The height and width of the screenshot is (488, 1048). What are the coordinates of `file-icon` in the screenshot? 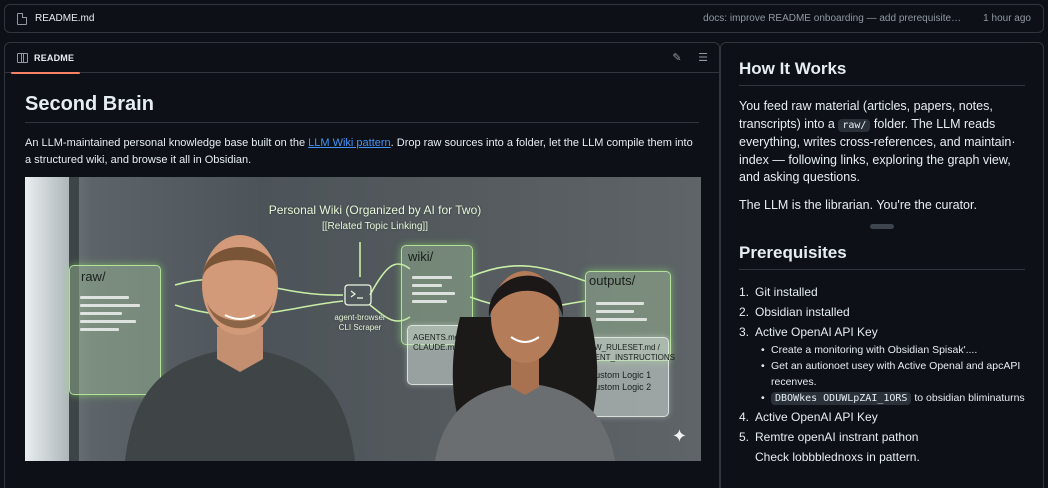 It's located at (22, 18).